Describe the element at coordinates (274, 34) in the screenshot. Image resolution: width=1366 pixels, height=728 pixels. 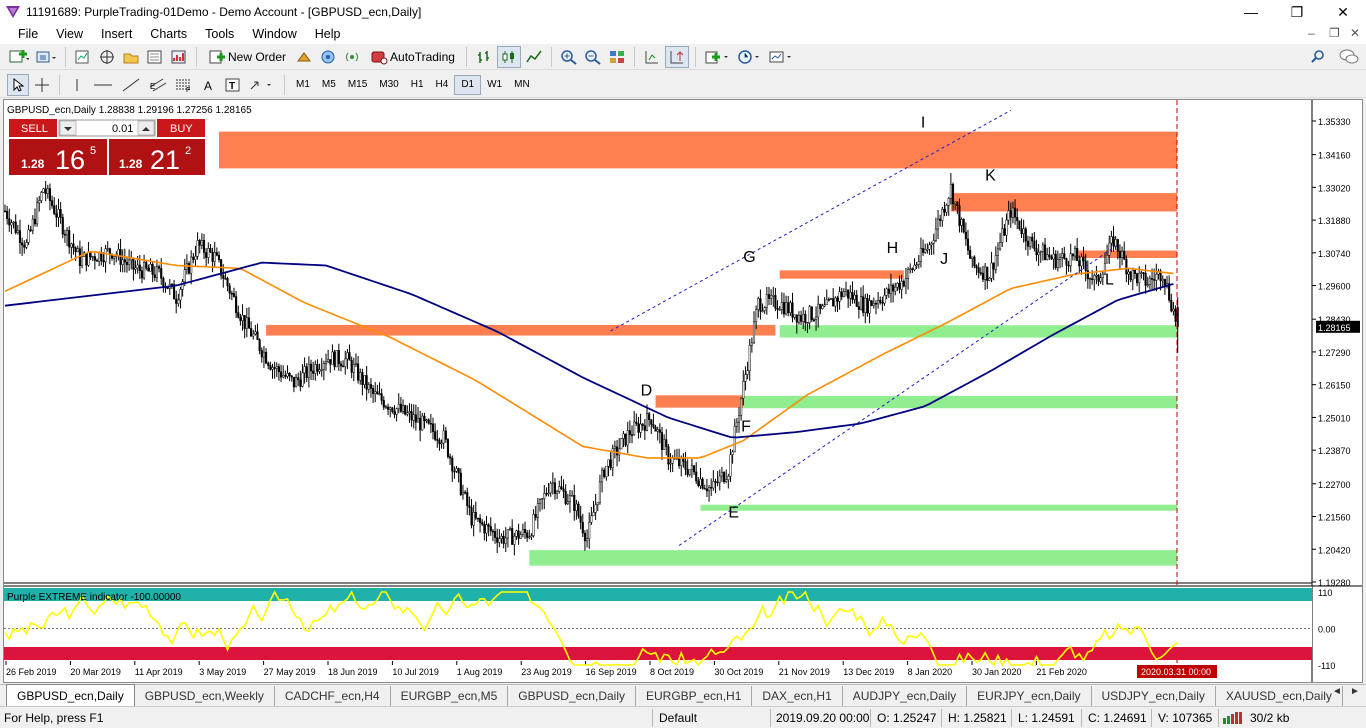
I see `menu-window: Window` at that location.